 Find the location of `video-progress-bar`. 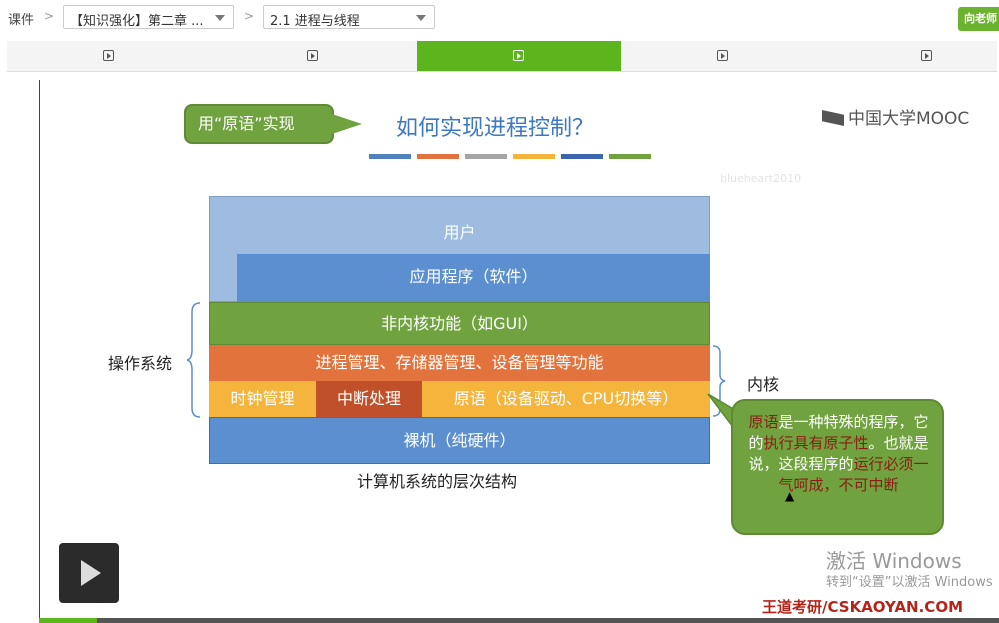

video-progress-bar is located at coordinates (519, 620).